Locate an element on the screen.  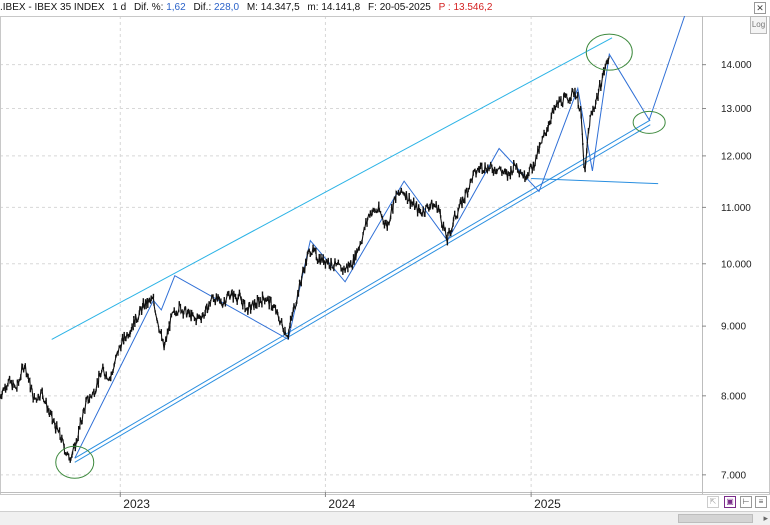
expand-icon: ⊢ is located at coordinates (746, 502).